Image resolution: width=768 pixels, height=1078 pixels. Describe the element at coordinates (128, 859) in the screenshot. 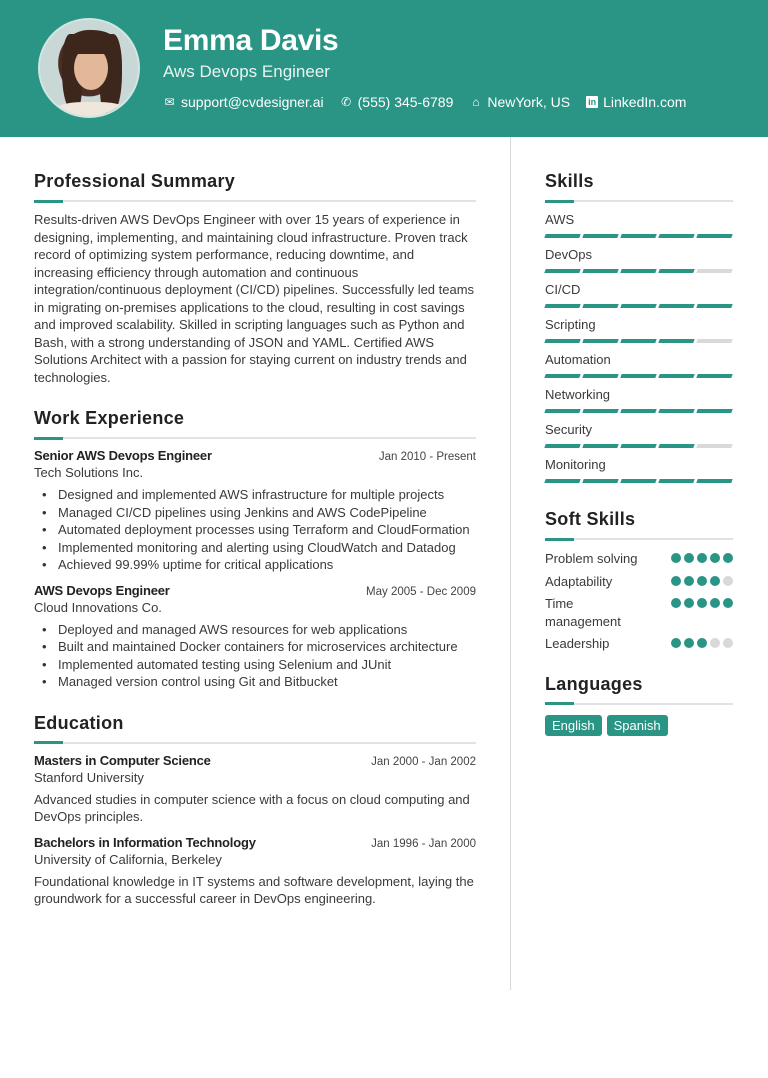

I see `school-name: University of California, Berkeley` at that location.